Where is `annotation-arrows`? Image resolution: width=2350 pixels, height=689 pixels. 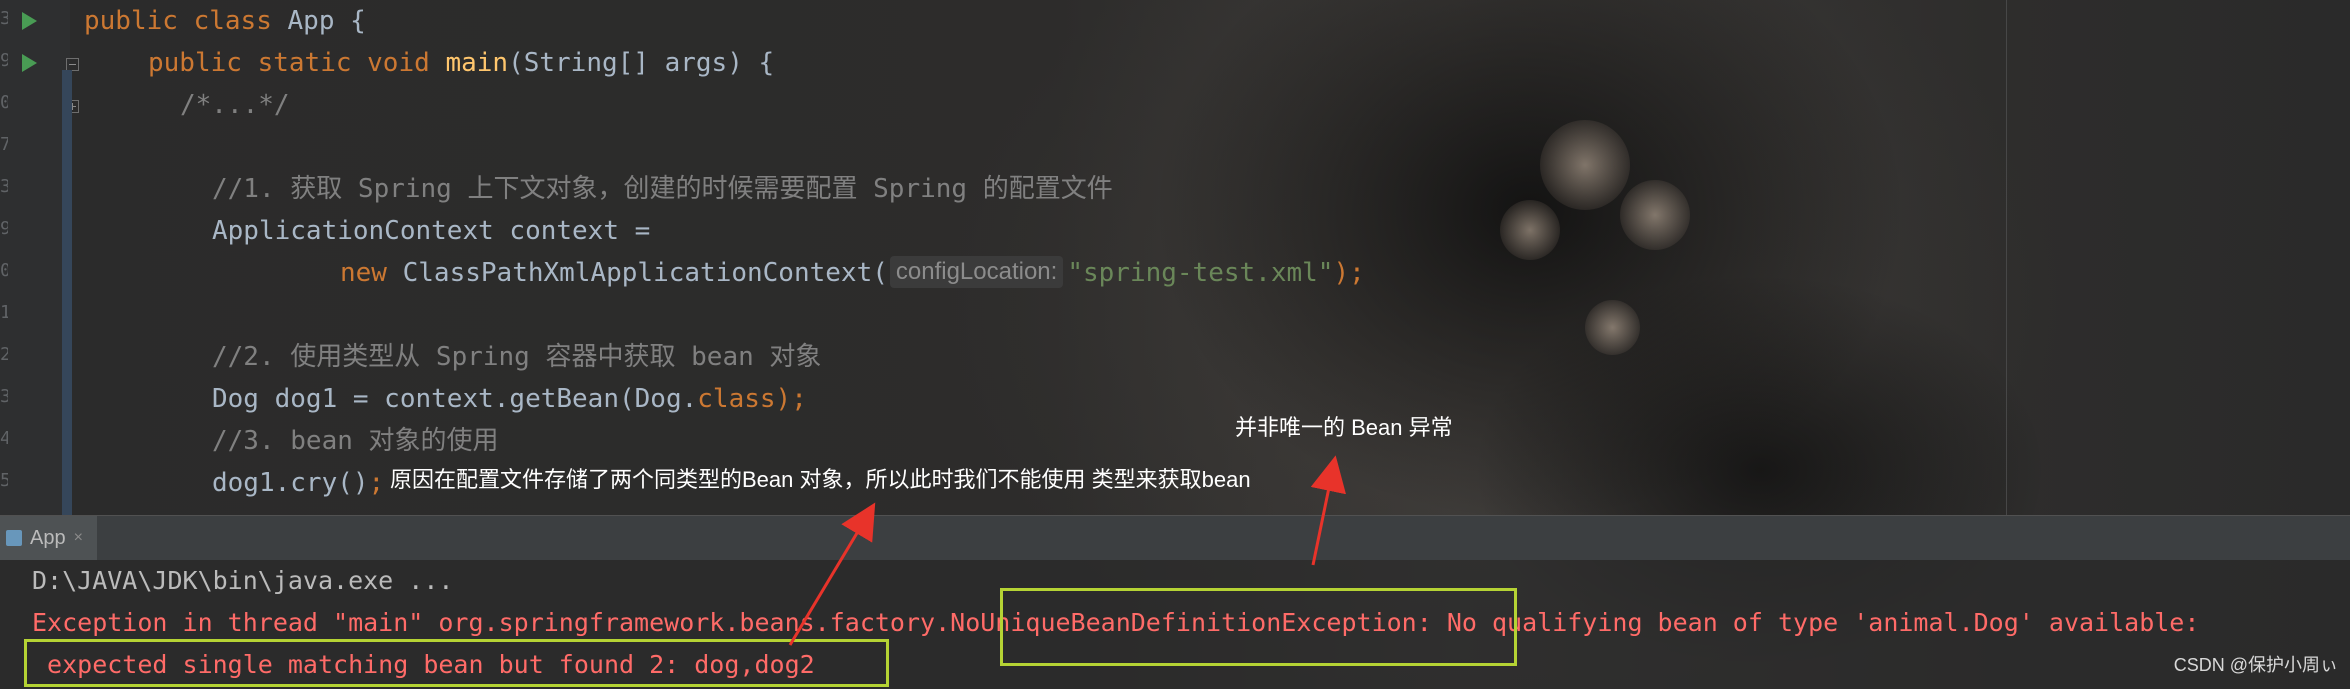
annotation-arrows is located at coordinates (1067, 550).